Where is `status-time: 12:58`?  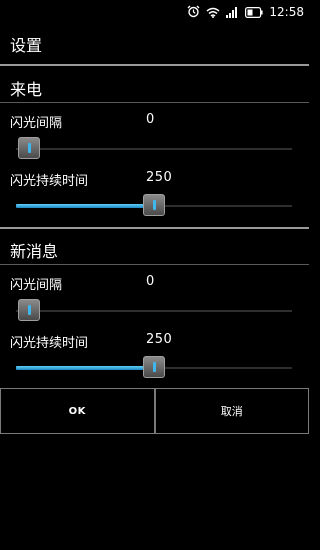
status-time: 12:58 is located at coordinates (286, 12).